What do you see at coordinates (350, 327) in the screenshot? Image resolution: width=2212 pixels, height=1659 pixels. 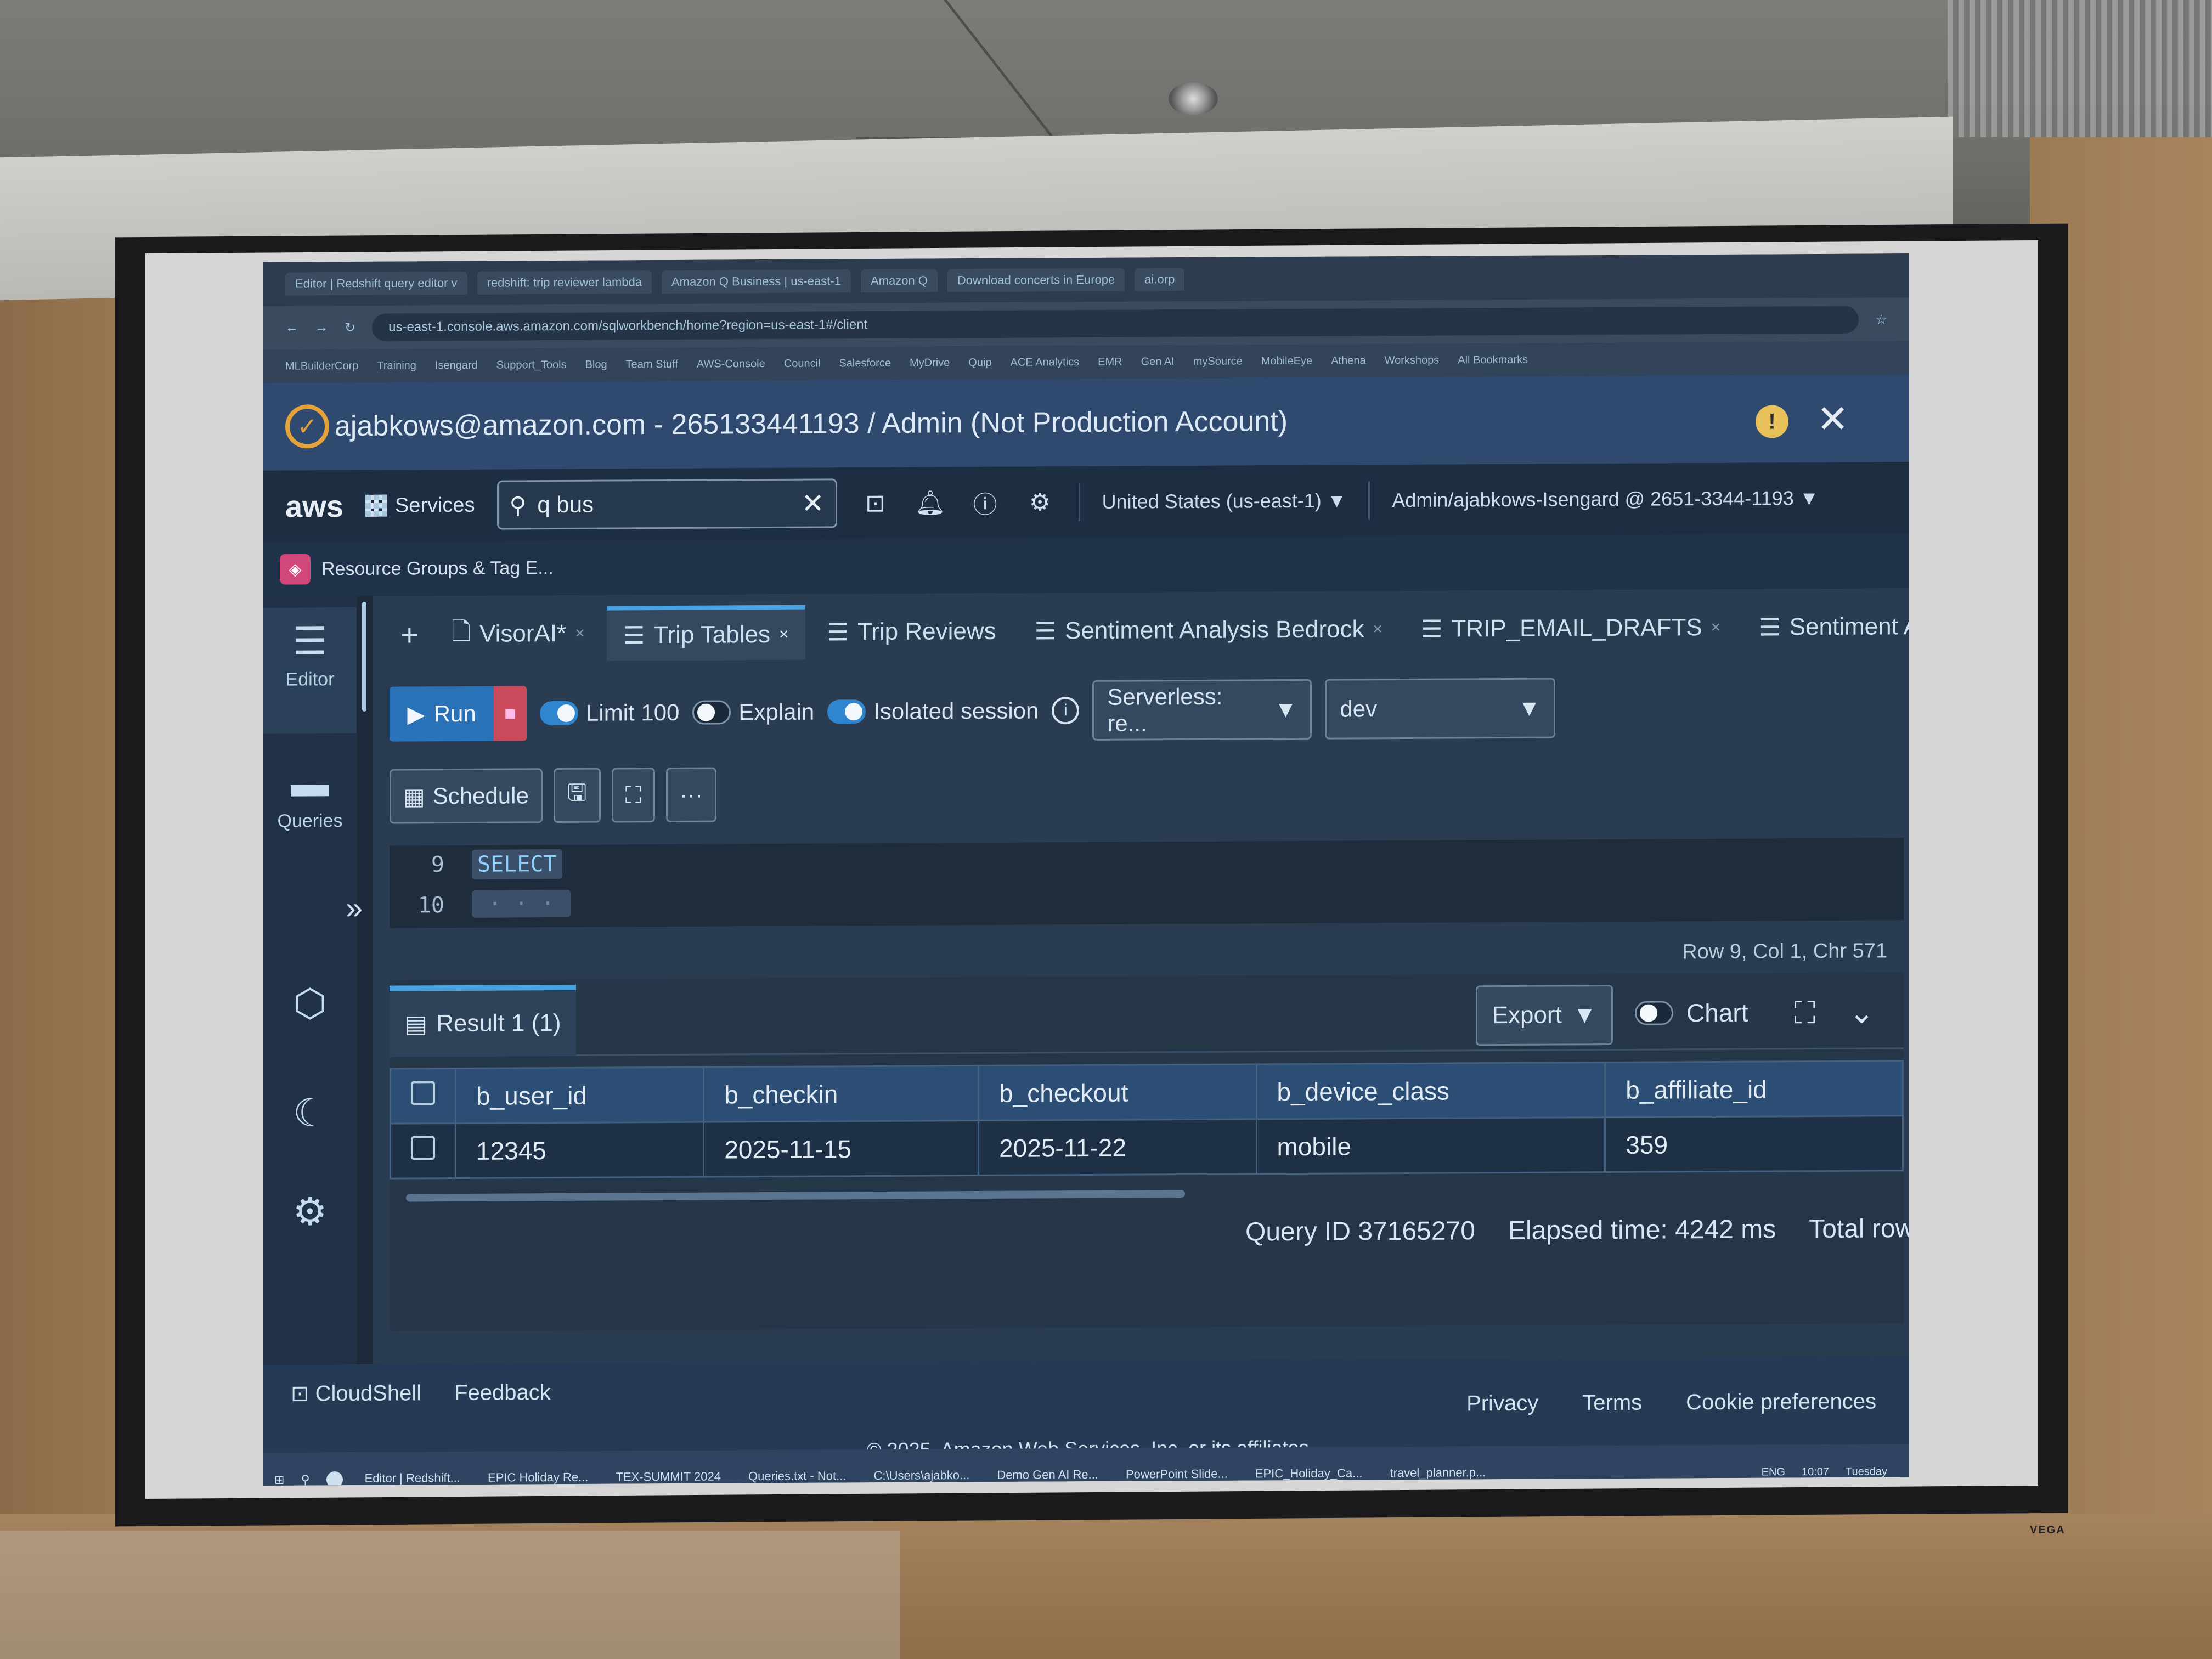 I see `reload-icon: ↻` at bounding box center [350, 327].